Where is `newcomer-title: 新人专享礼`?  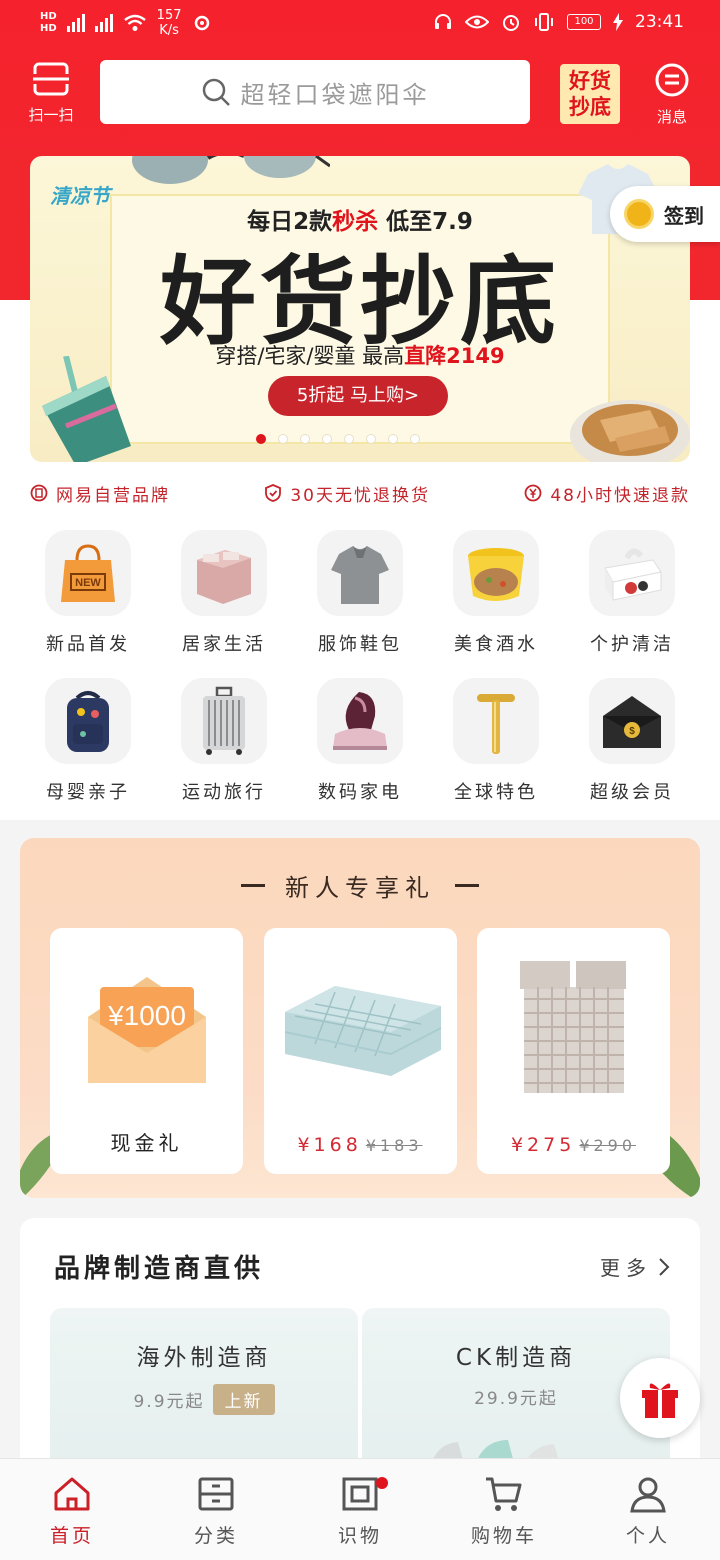
newcomer-title: 新人专享礼 is located at coordinates (360, 885).